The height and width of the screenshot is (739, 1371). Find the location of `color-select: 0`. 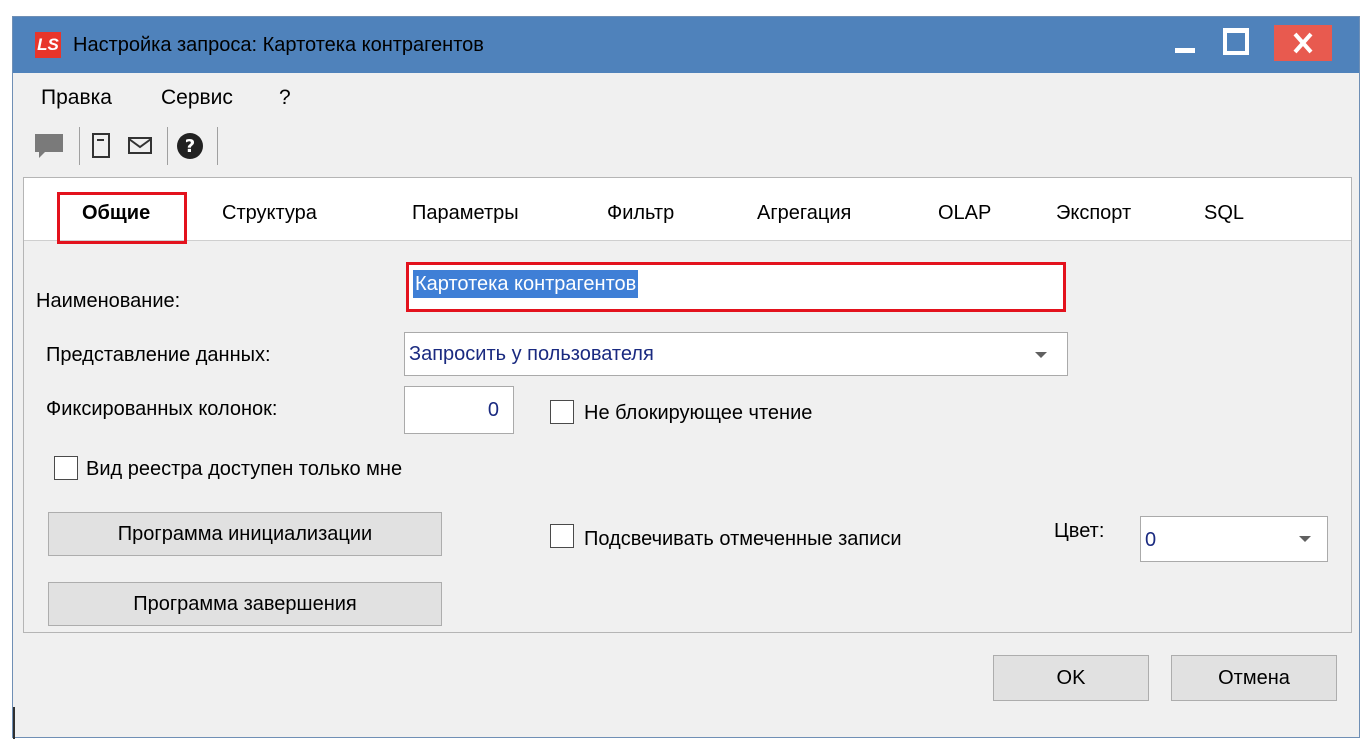

color-select: 0 is located at coordinates (1234, 539).